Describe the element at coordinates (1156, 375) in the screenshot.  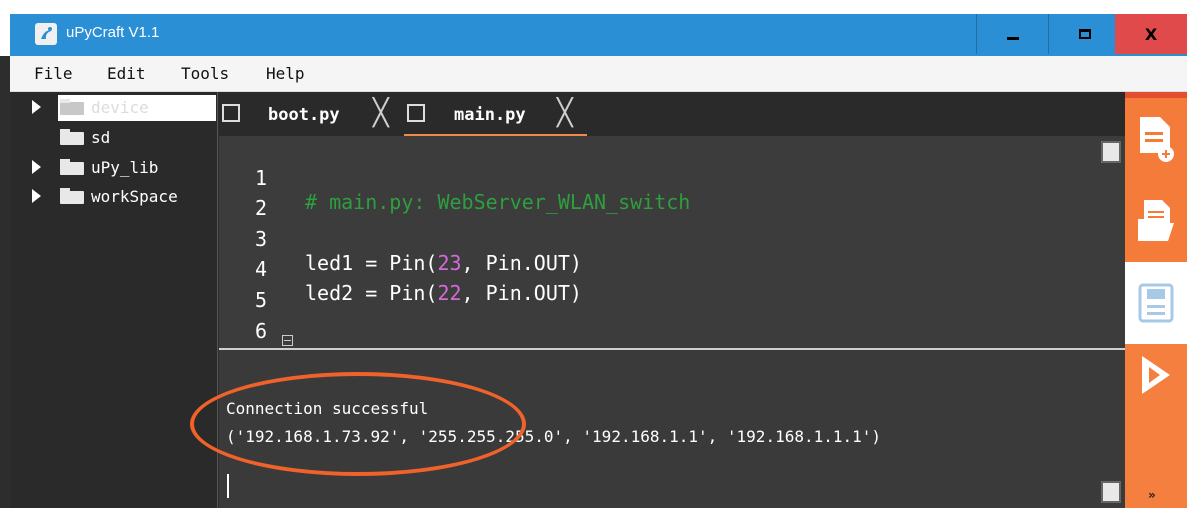
I see `run-icon` at that location.